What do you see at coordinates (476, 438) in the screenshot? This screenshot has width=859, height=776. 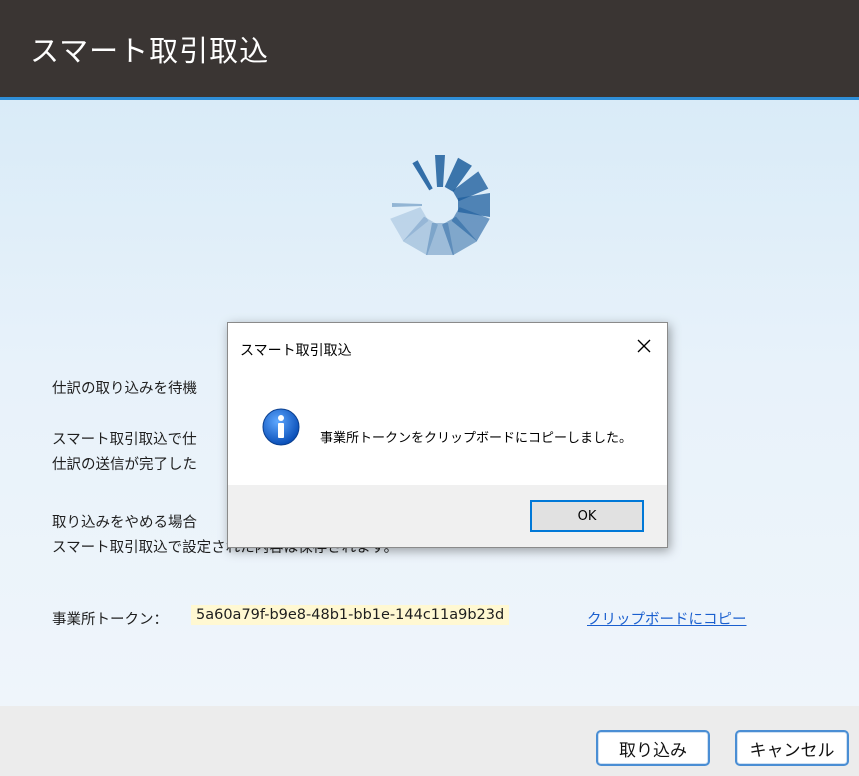 I see `dialog-message: 事業所トークンをクリップボードにコピーしました。` at bounding box center [476, 438].